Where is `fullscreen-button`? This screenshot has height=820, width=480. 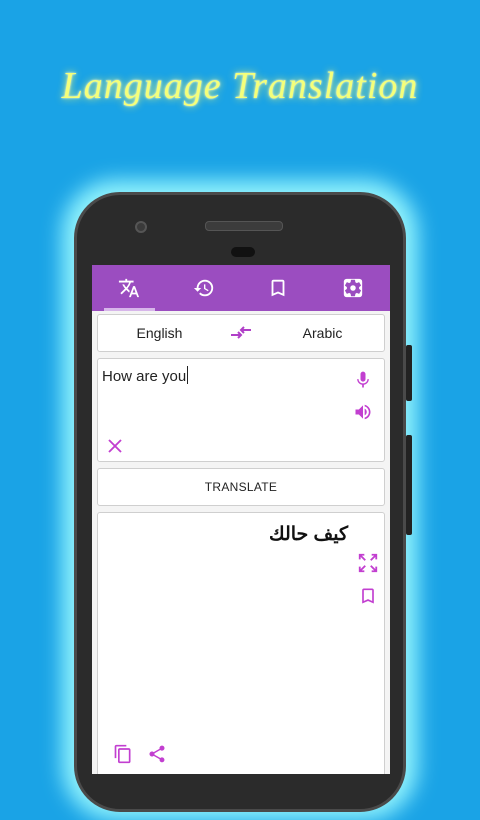
fullscreen-button is located at coordinates (368, 563).